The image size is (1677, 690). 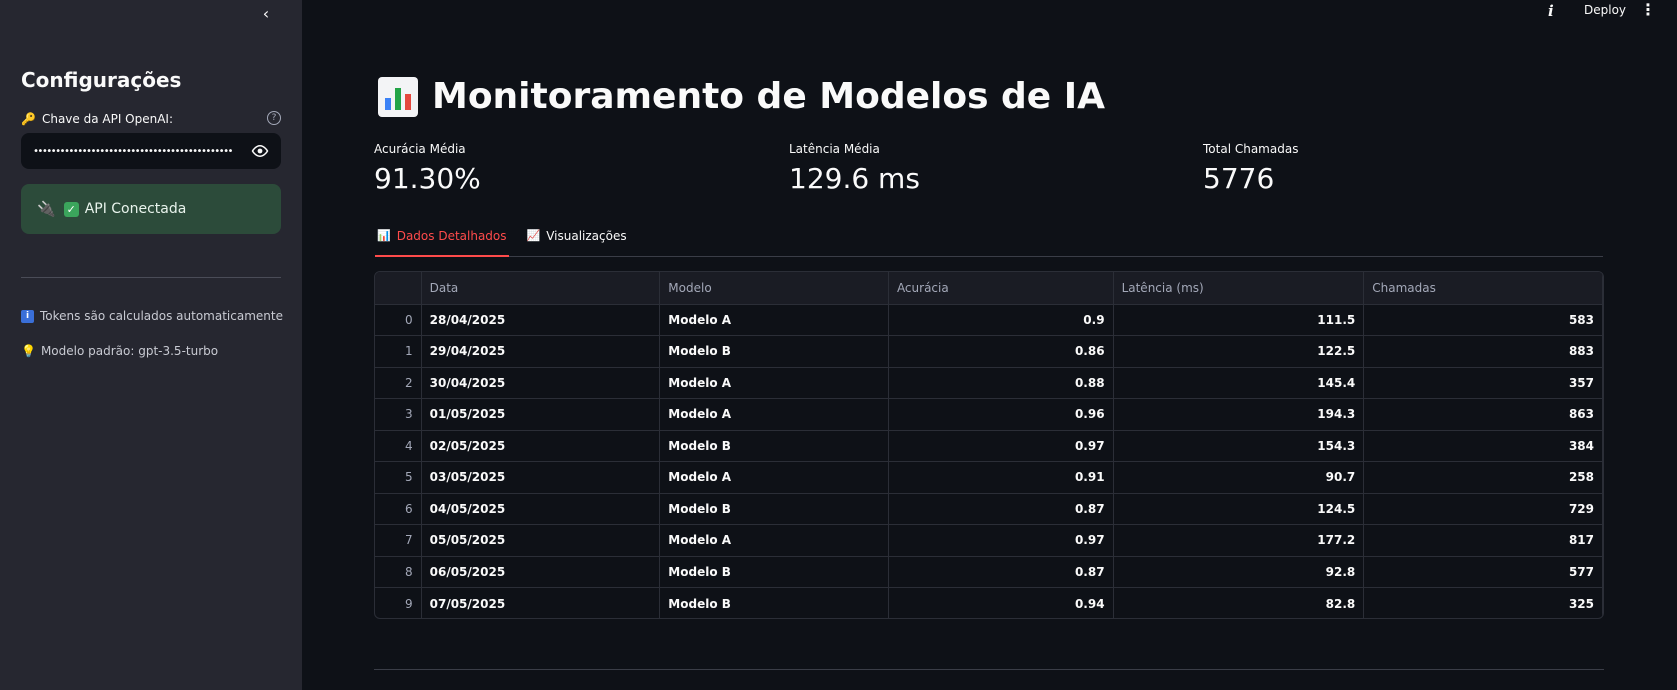 I want to click on table-cell: 7, so click(x=398, y=540).